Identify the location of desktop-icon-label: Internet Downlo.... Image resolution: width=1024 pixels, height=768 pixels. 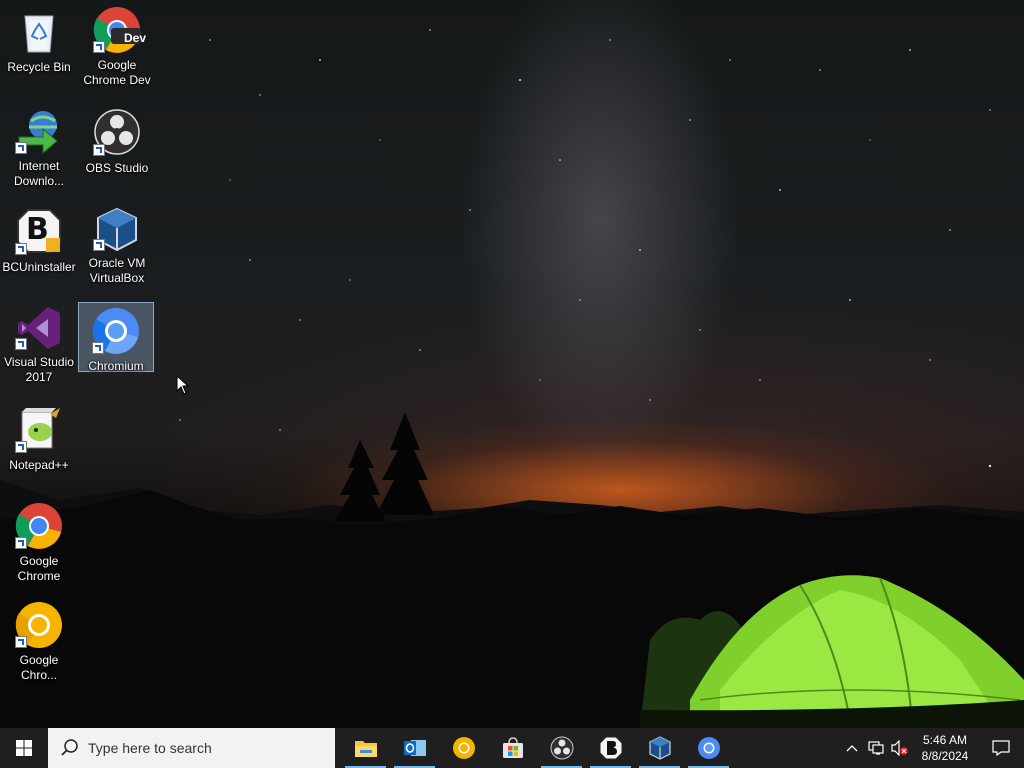
(39, 173).